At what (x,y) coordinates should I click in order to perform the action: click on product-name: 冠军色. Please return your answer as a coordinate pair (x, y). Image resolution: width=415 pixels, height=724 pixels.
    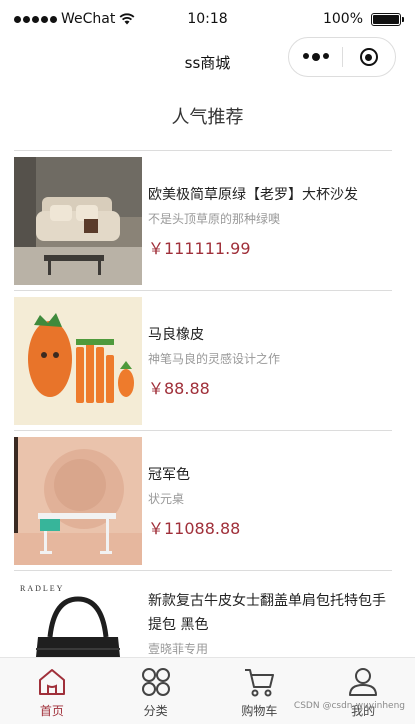
    Looking at the image, I should click on (169, 474).